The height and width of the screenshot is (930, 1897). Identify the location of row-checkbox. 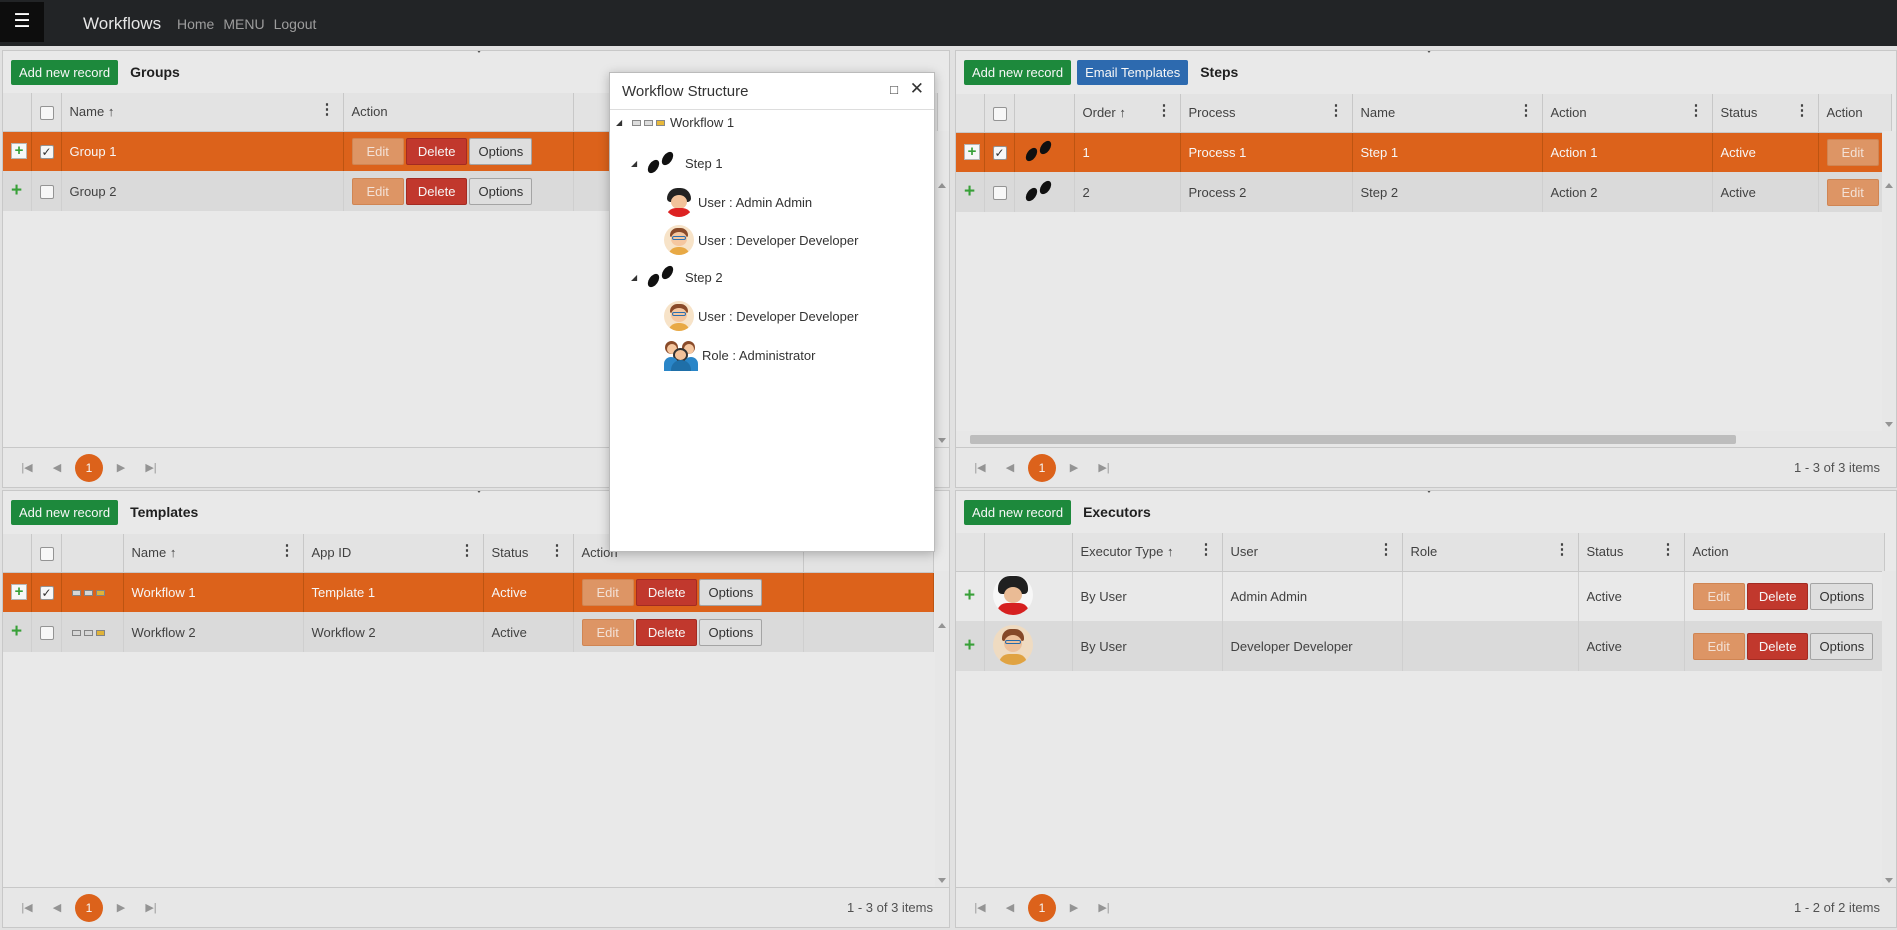
(999, 192).